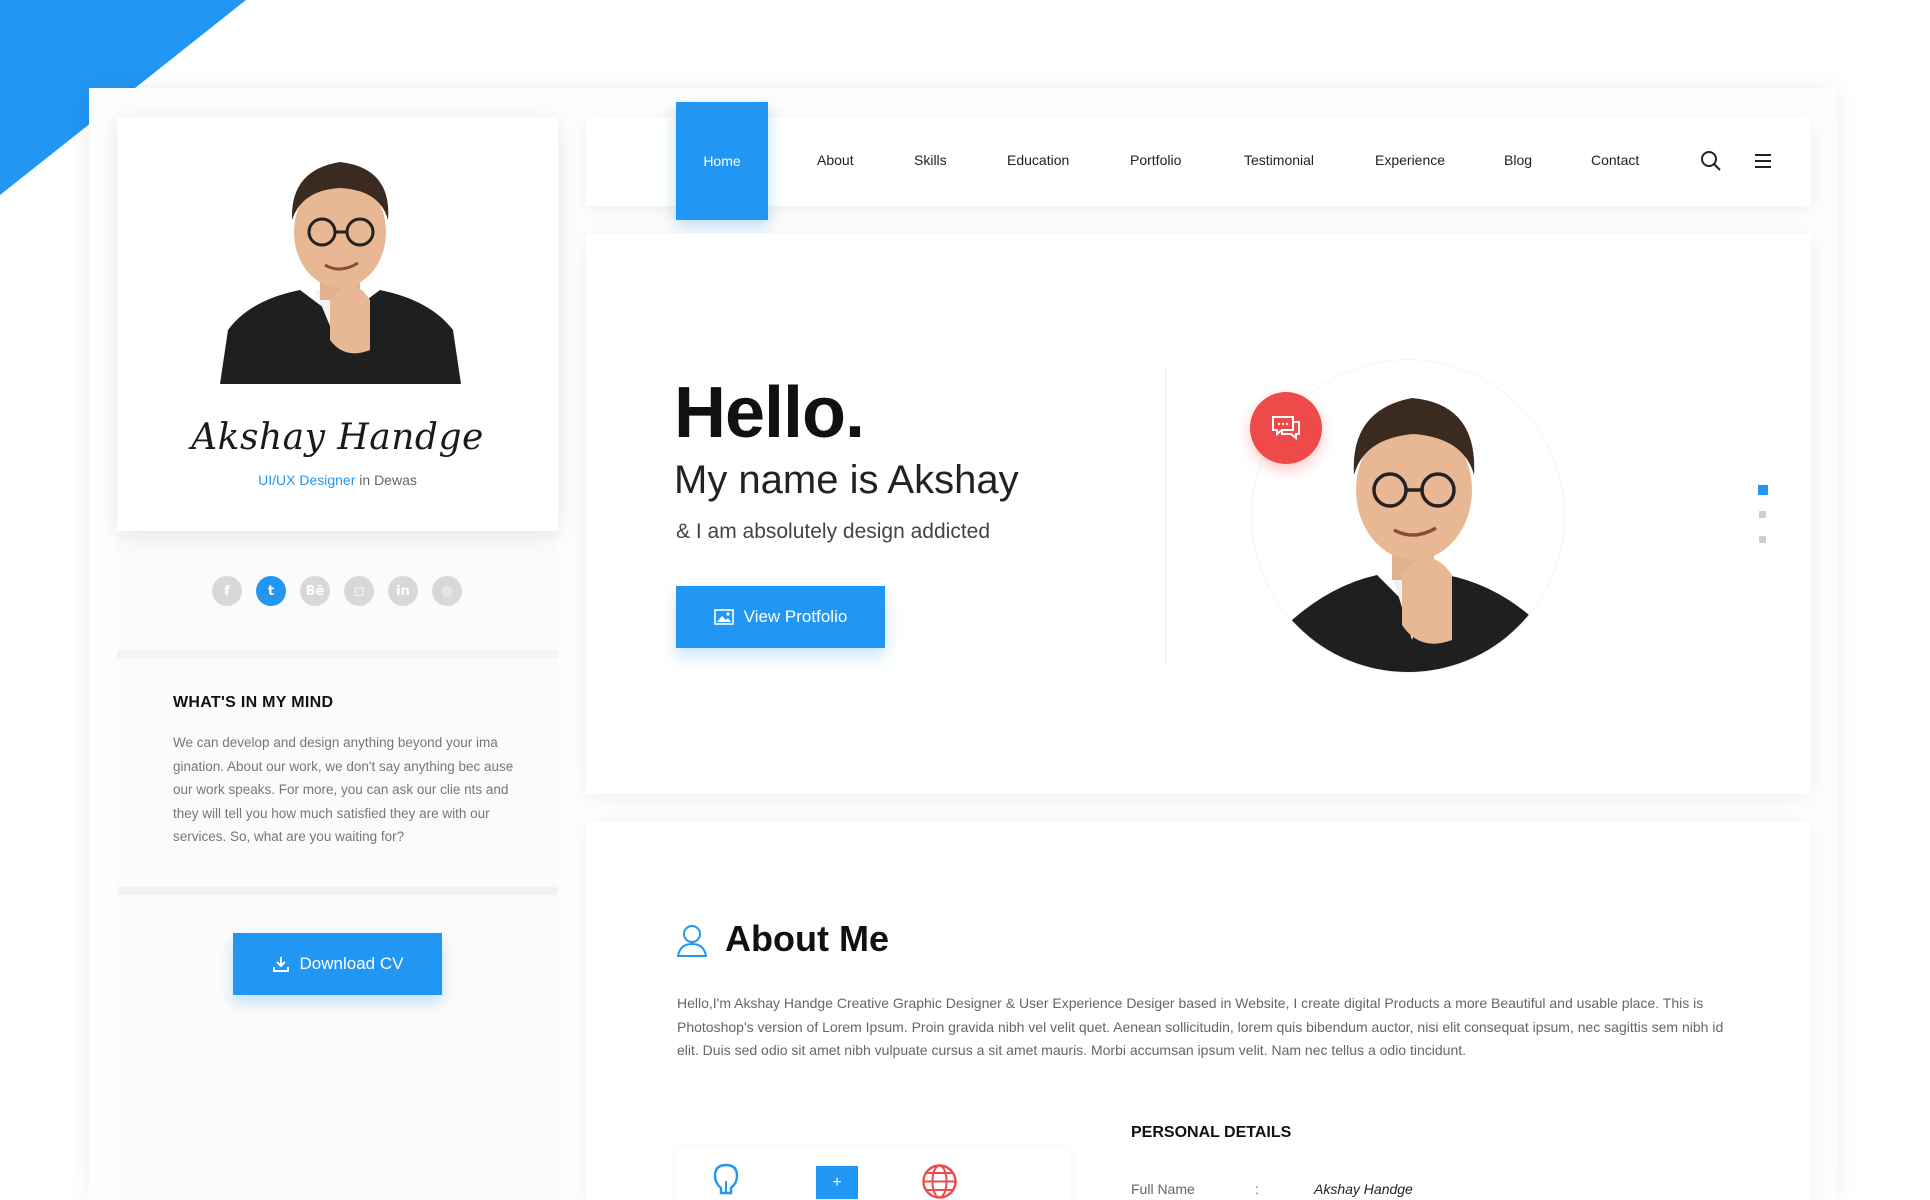  What do you see at coordinates (359, 591) in the screenshot?
I see `instagram-icon: ◻` at bounding box center [359, 591].